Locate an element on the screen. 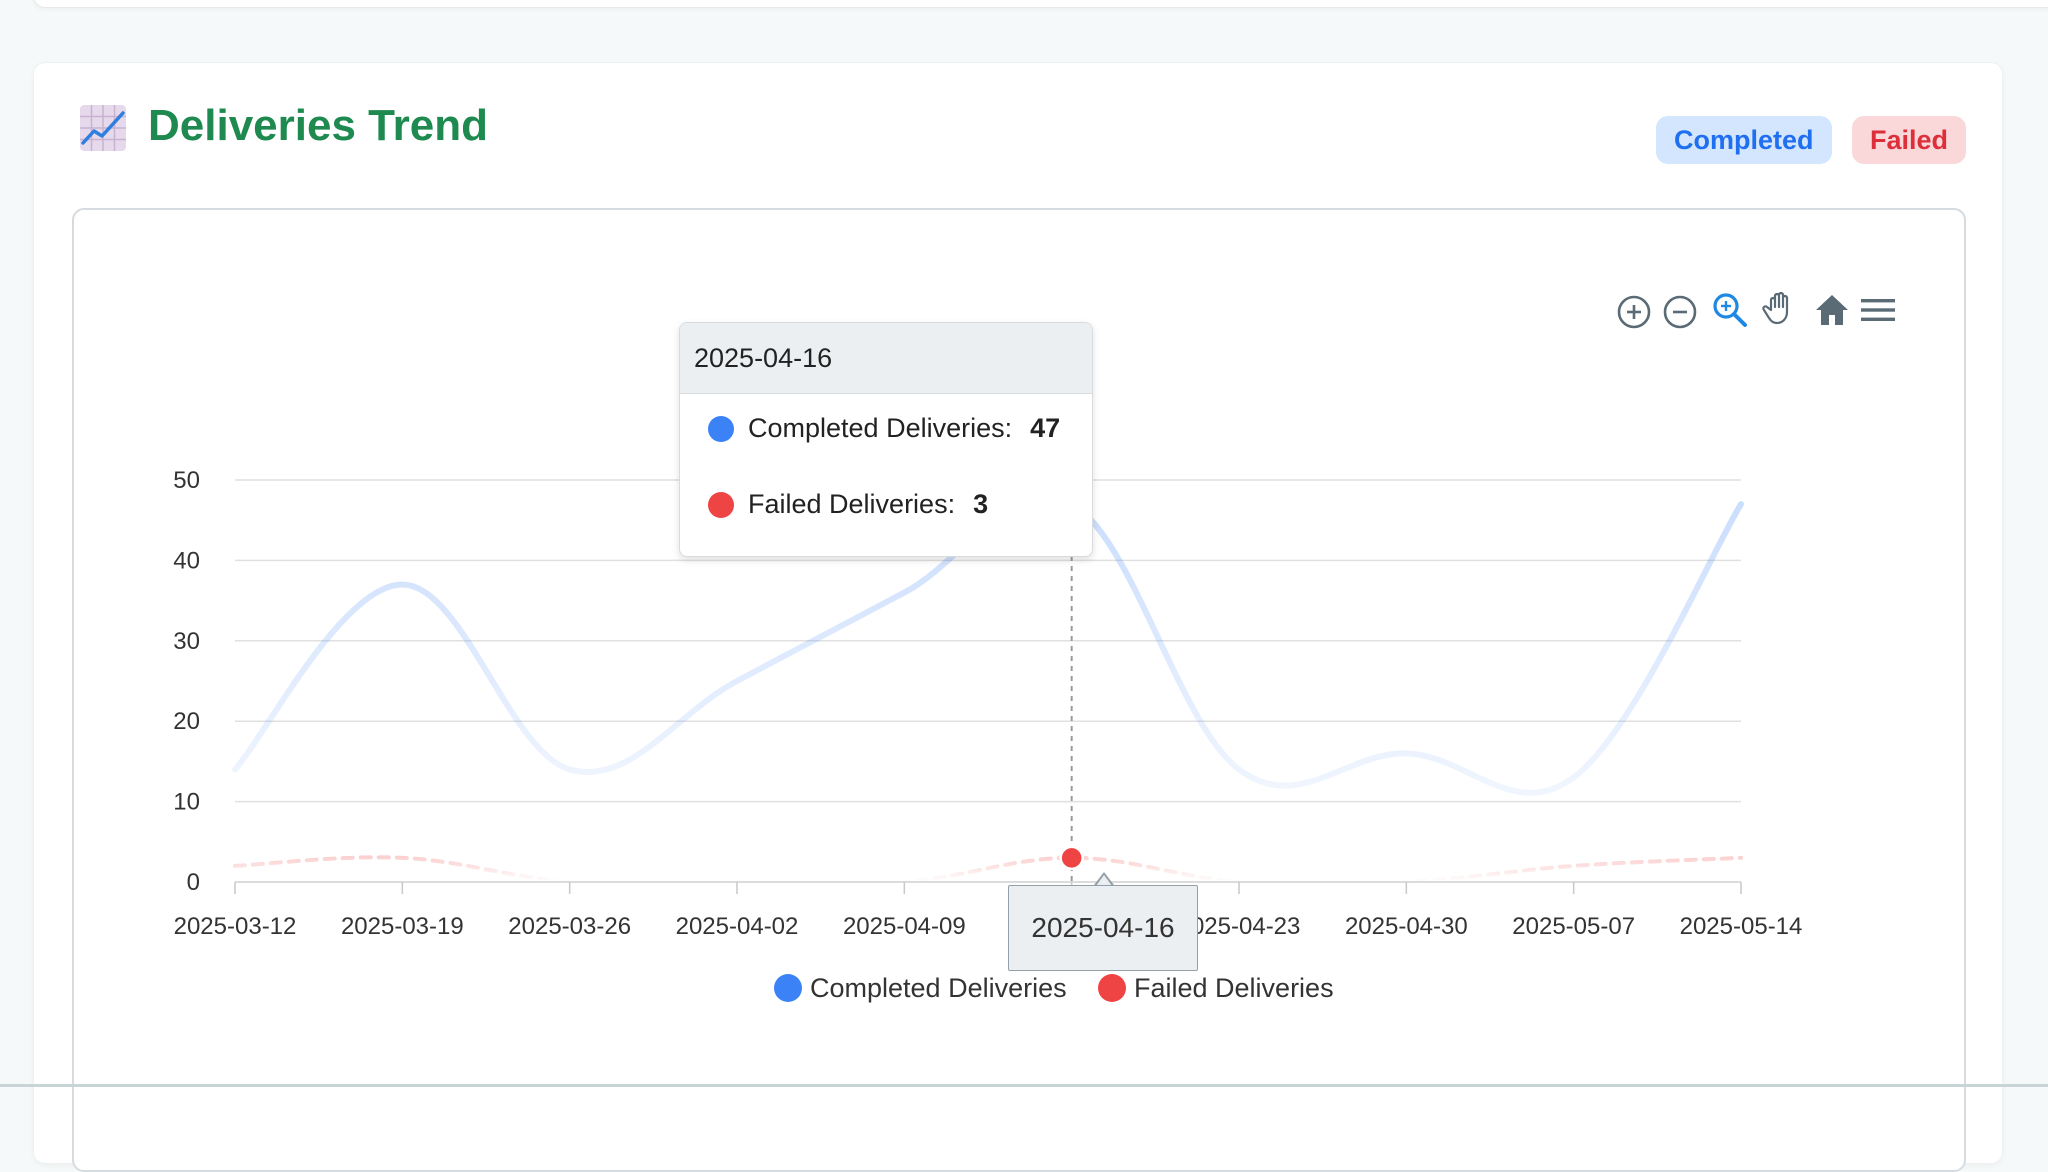 The width and height of the screenshot is (2048, 1172). x-tick-label: 2025-03-12 is located at coordinates (235, 926).